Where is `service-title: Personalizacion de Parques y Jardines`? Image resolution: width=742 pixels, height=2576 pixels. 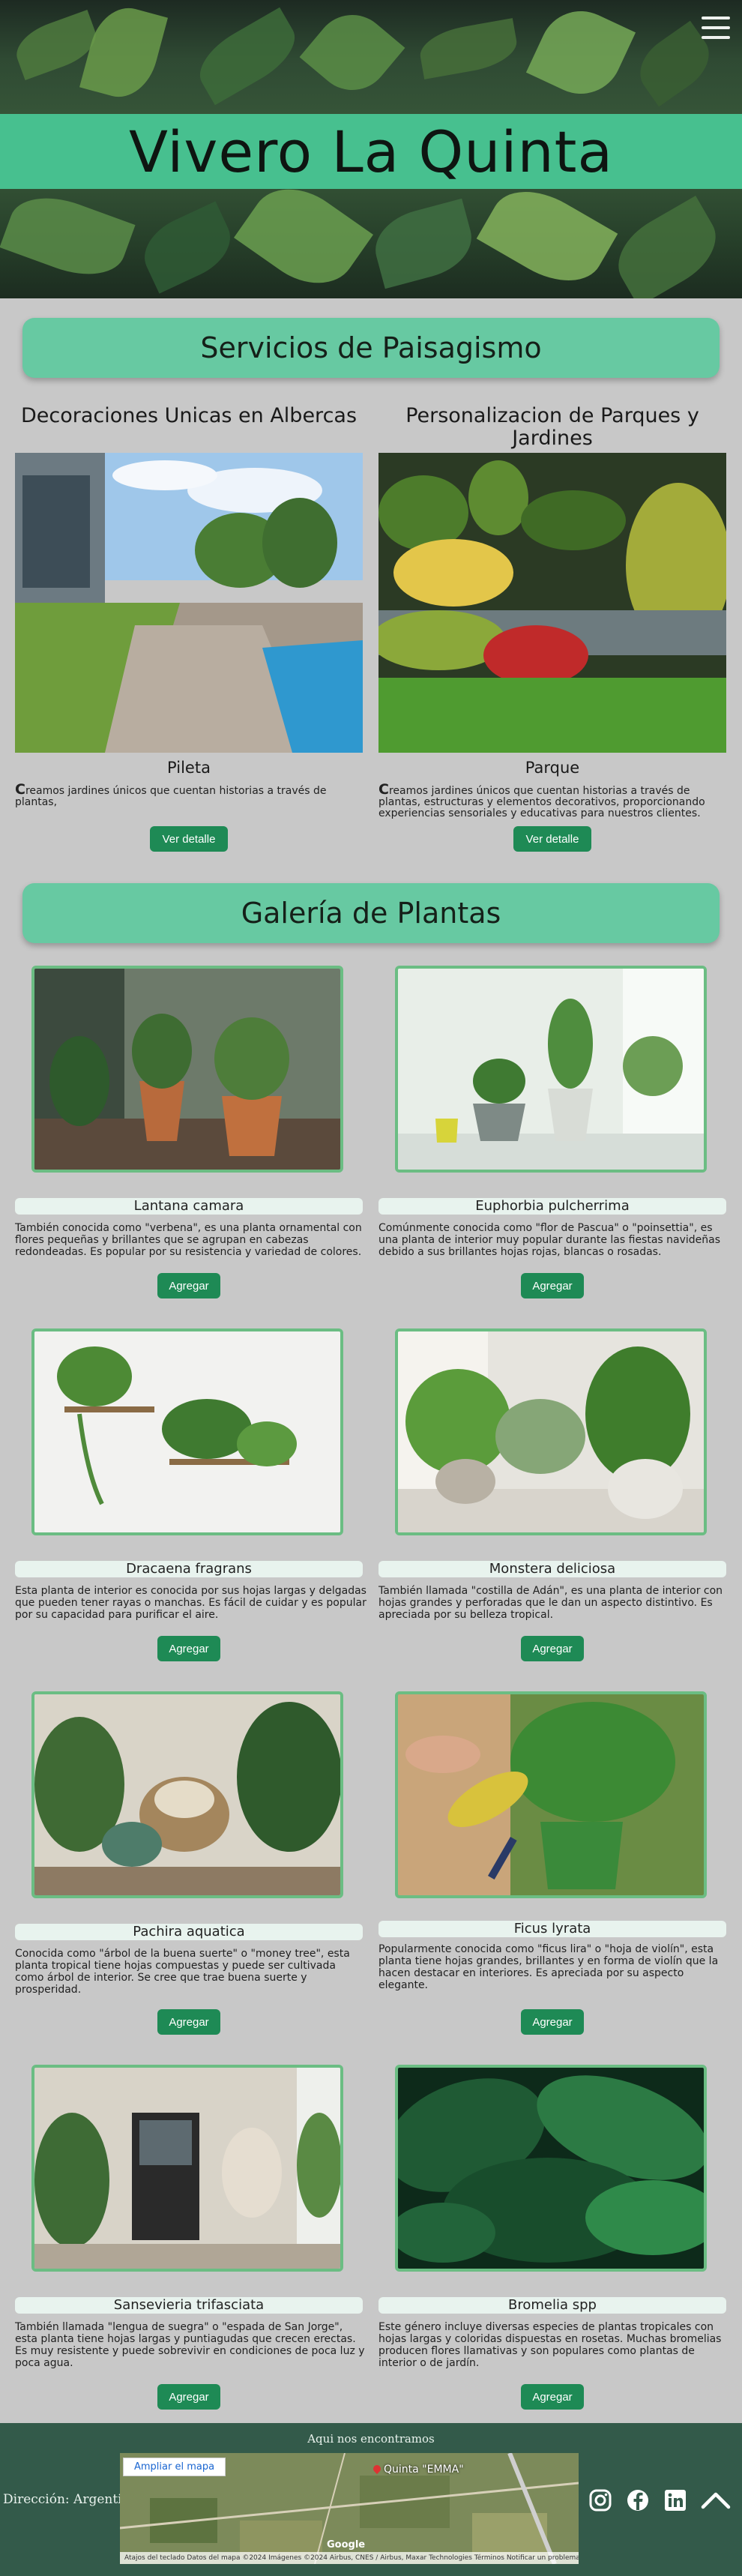 service-title: Personalizacion de Parques y Jardines is located at coordinates (552, 427).